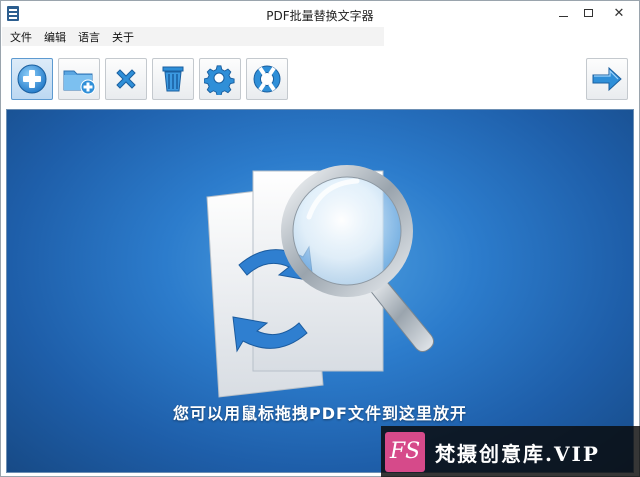  Describe the element at coordinates (55, 37) in the screenshot. I see `menu-edit: 编辑` at that location.